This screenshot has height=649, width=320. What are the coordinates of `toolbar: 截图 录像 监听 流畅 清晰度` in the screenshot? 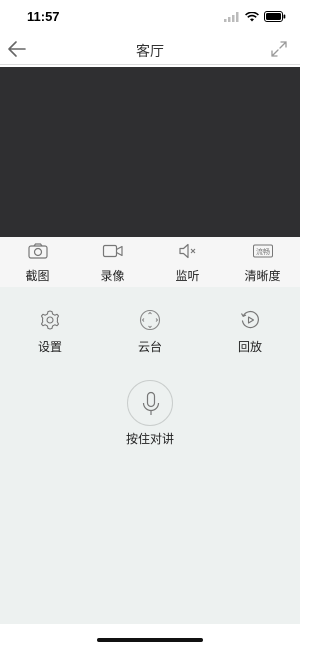 It's located at (150, 262).